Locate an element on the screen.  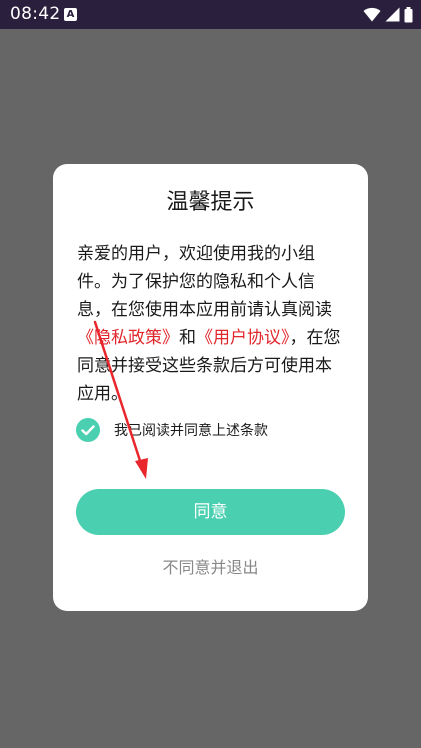
user-agreement-link: 《用户协议》 is located at coordinates (243, 338).